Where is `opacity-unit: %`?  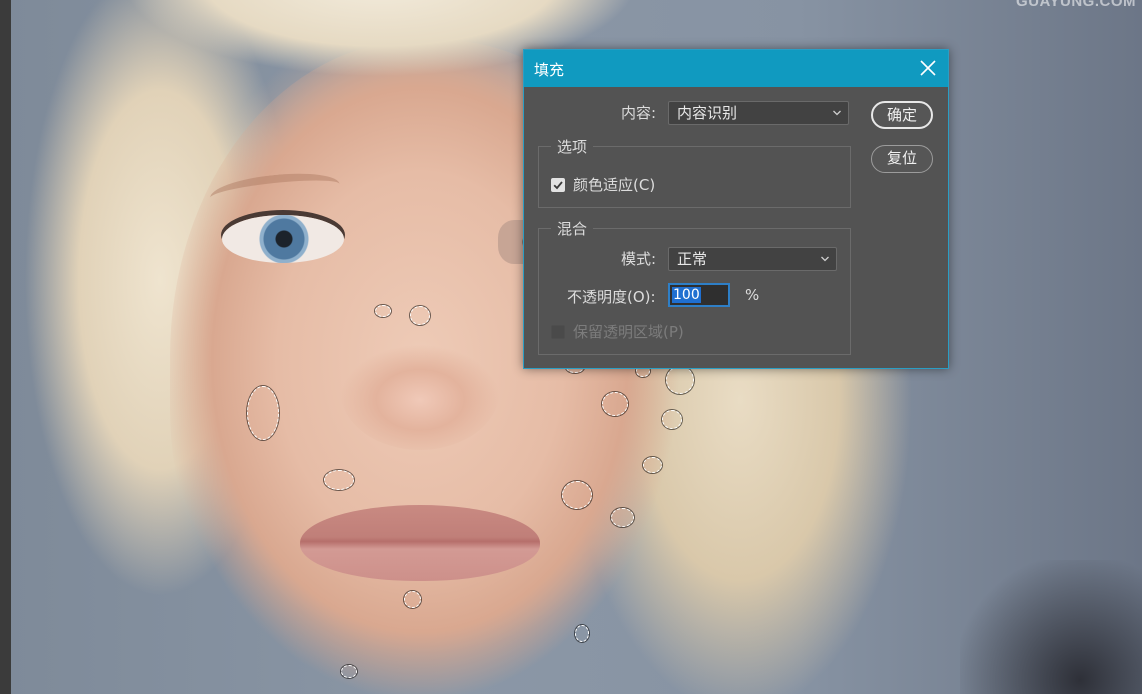
opacity-unit: % is located at coordinates (752, 295).